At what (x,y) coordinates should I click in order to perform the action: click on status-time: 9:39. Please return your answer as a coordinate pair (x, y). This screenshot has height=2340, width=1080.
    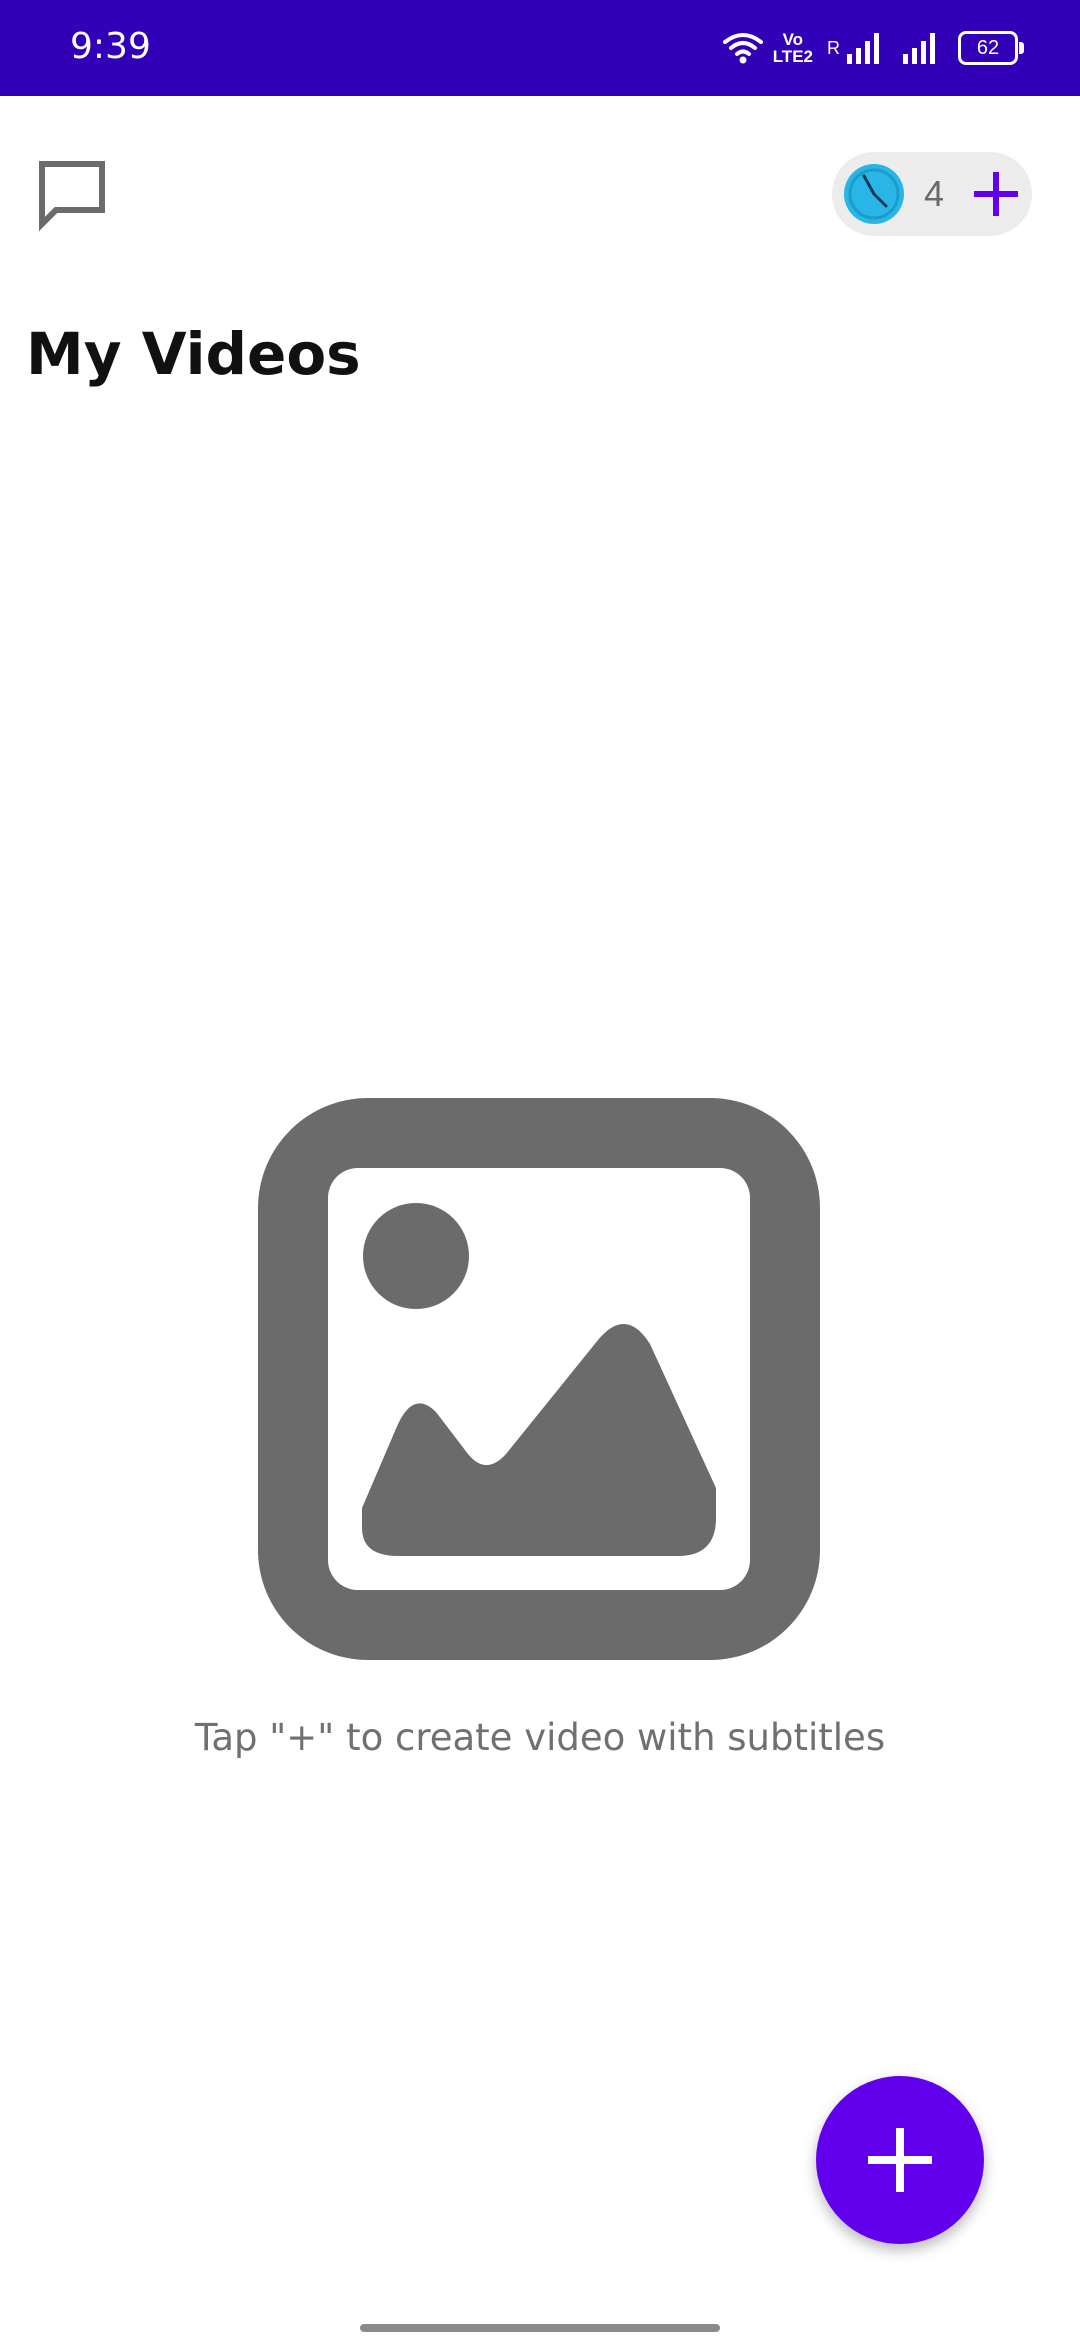
    Looking at the image, I should click on (110, 46).